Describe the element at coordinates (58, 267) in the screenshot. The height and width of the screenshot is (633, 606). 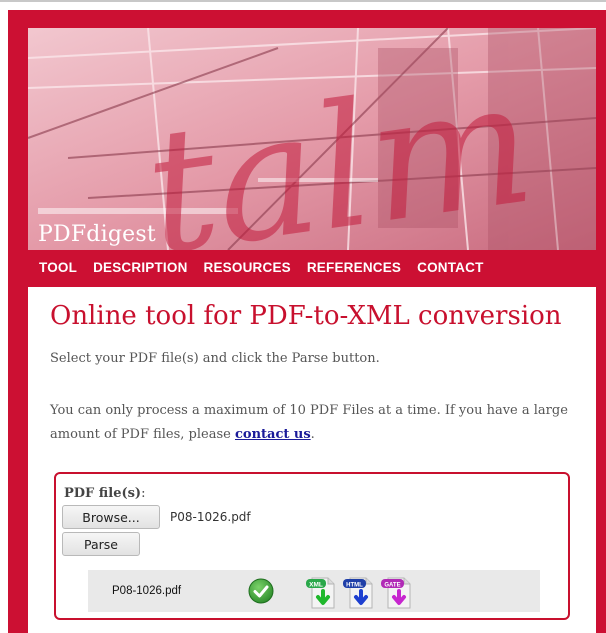
I see `nav-tool: TOOL` at that location.